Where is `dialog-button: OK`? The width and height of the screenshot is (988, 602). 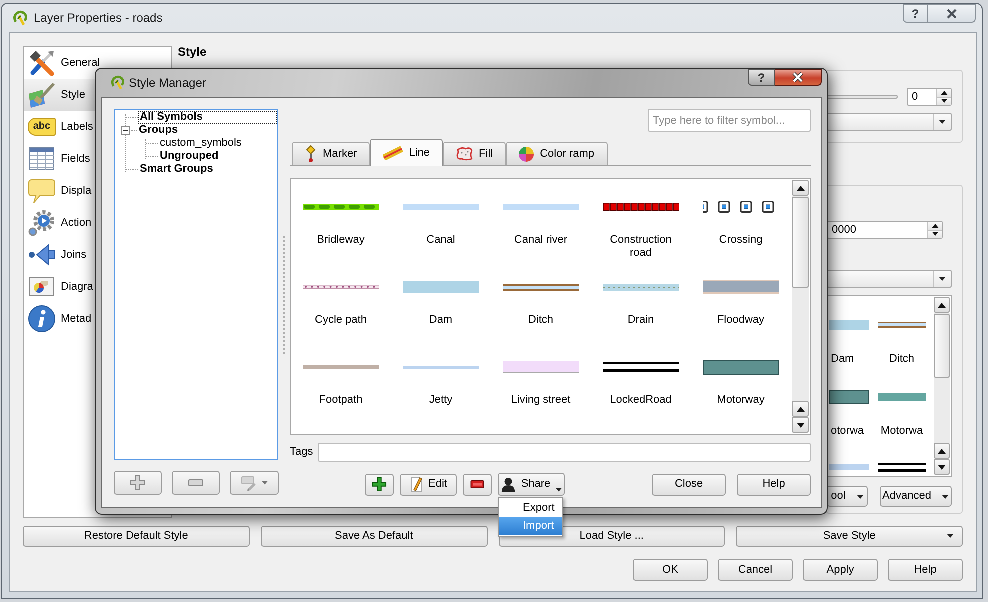
dialog-button: OK is located at coordinates (670, 570).